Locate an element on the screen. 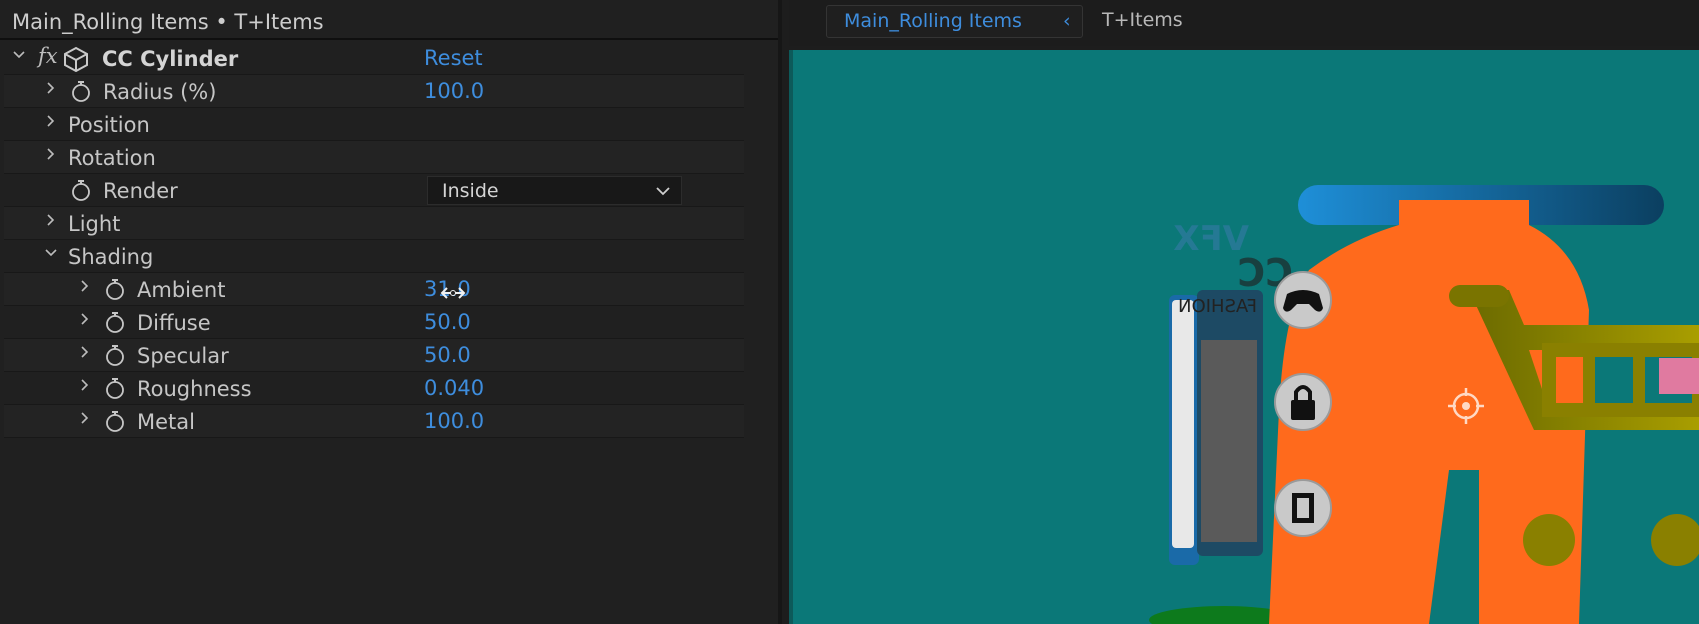  viewer-tab-bar: Main_Rolling Items ‹ T+Items is located at coordinates (1244, 23).